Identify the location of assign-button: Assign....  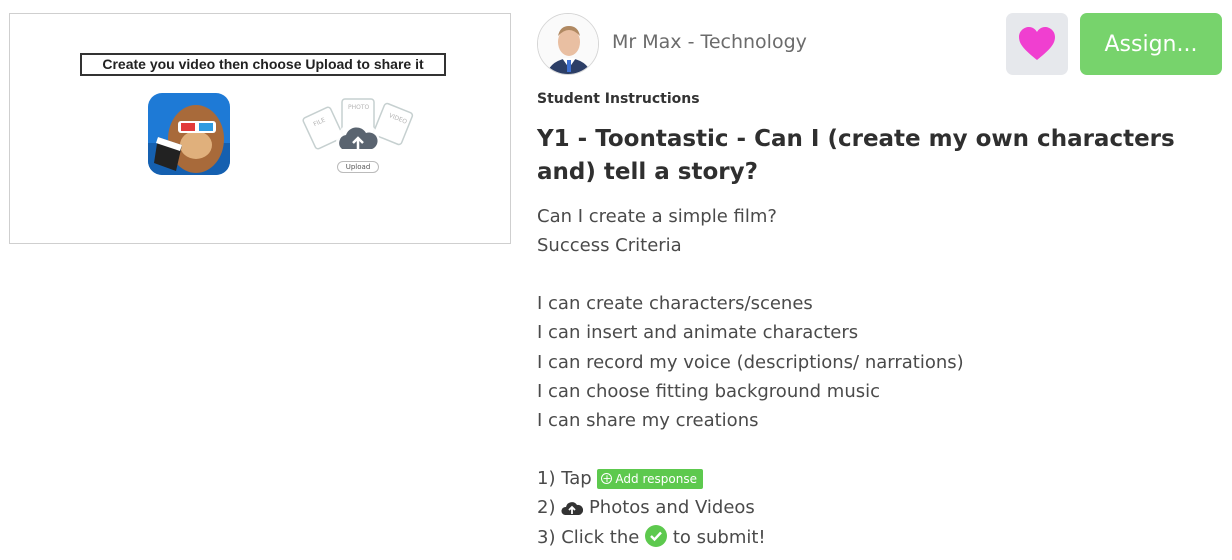
(1151, 44).